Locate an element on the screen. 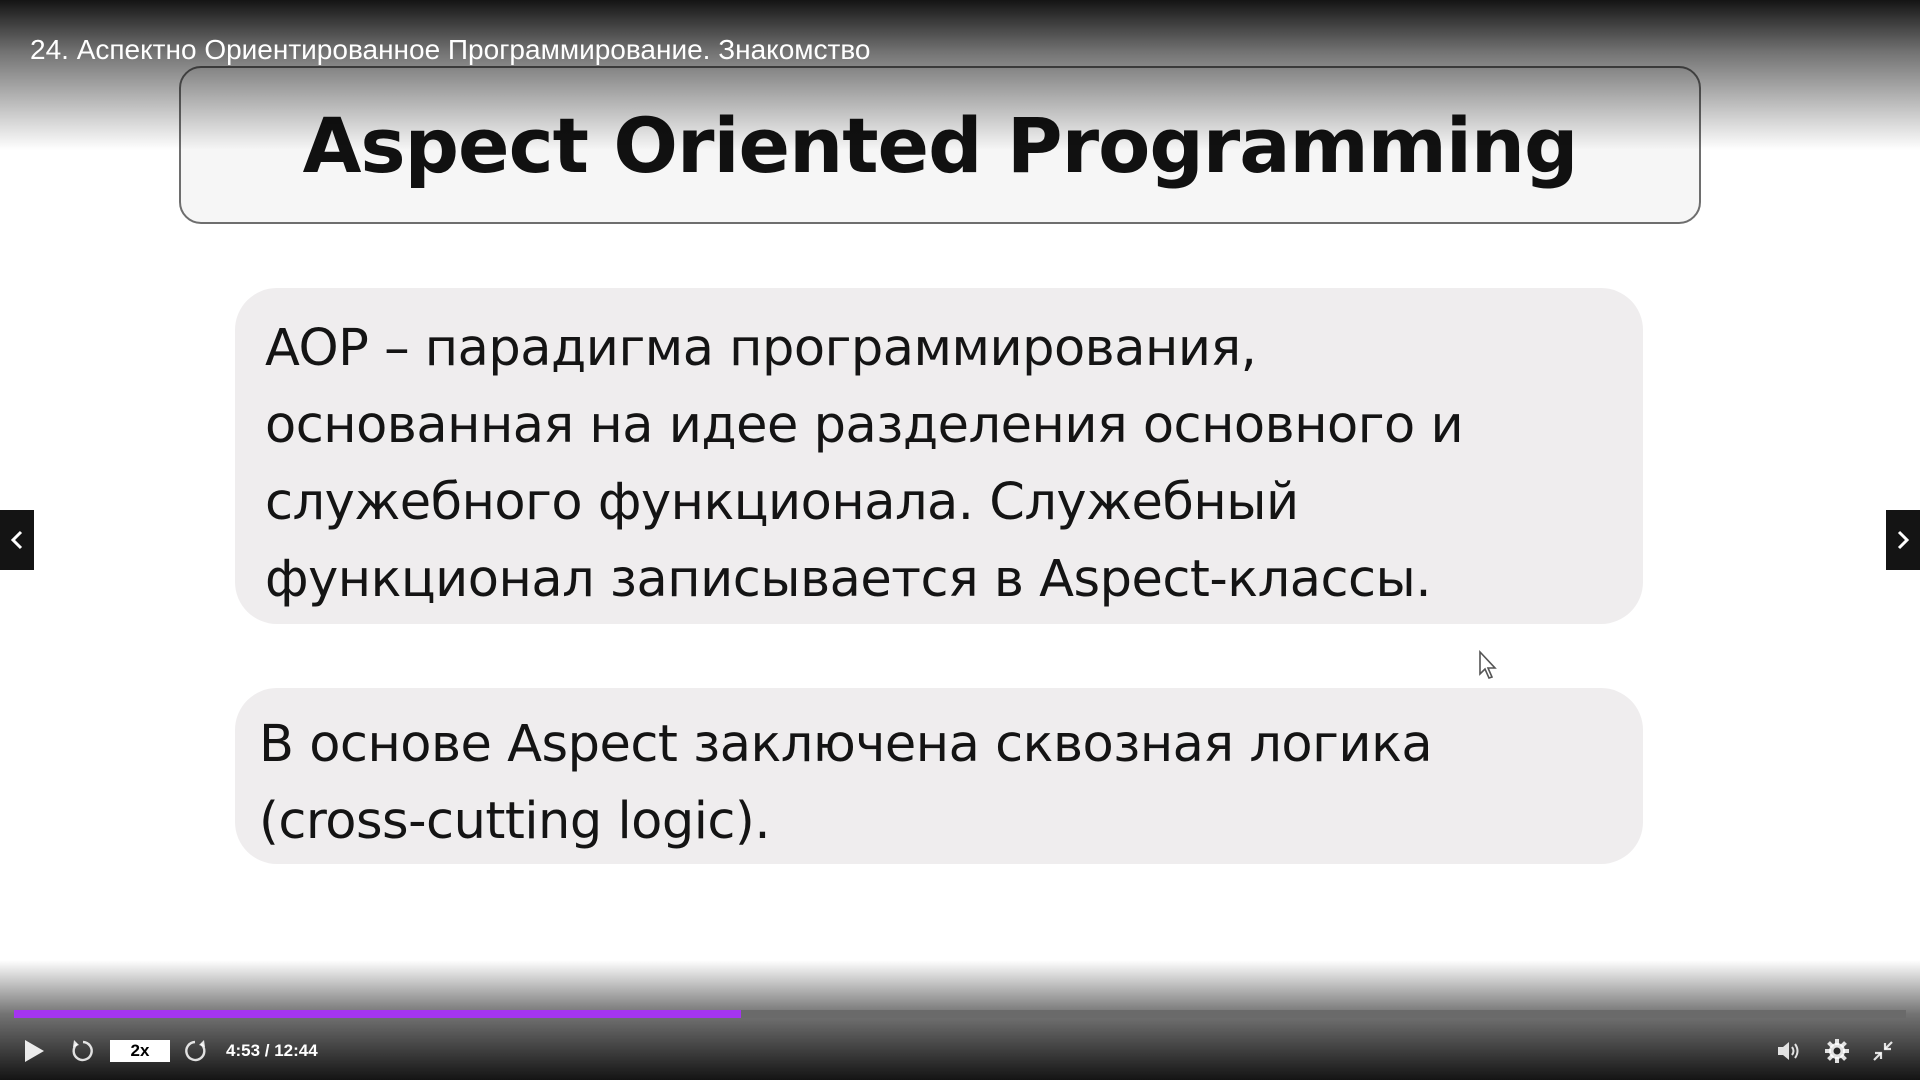 This screenshot has height=1080, width=1920. rewind-button is located at coordinates (83, 1051).